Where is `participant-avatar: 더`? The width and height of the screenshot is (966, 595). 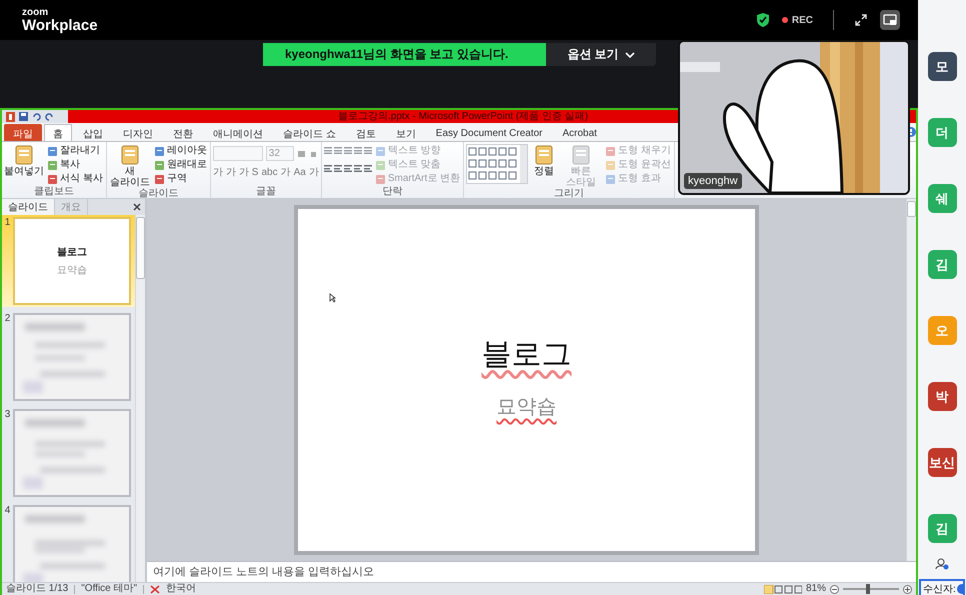 participant-avatar: 더 is located at coordinates (942, 132).